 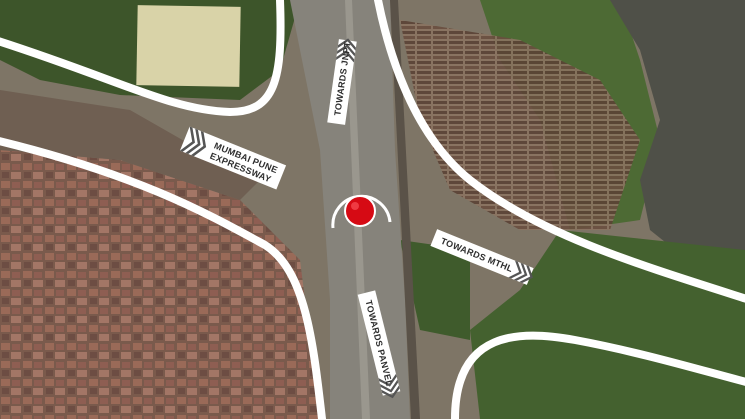 What do you see at coordinates (188, 46) in the screenshot?
I see `warehouse-roof` at bounding box center [188, 46].